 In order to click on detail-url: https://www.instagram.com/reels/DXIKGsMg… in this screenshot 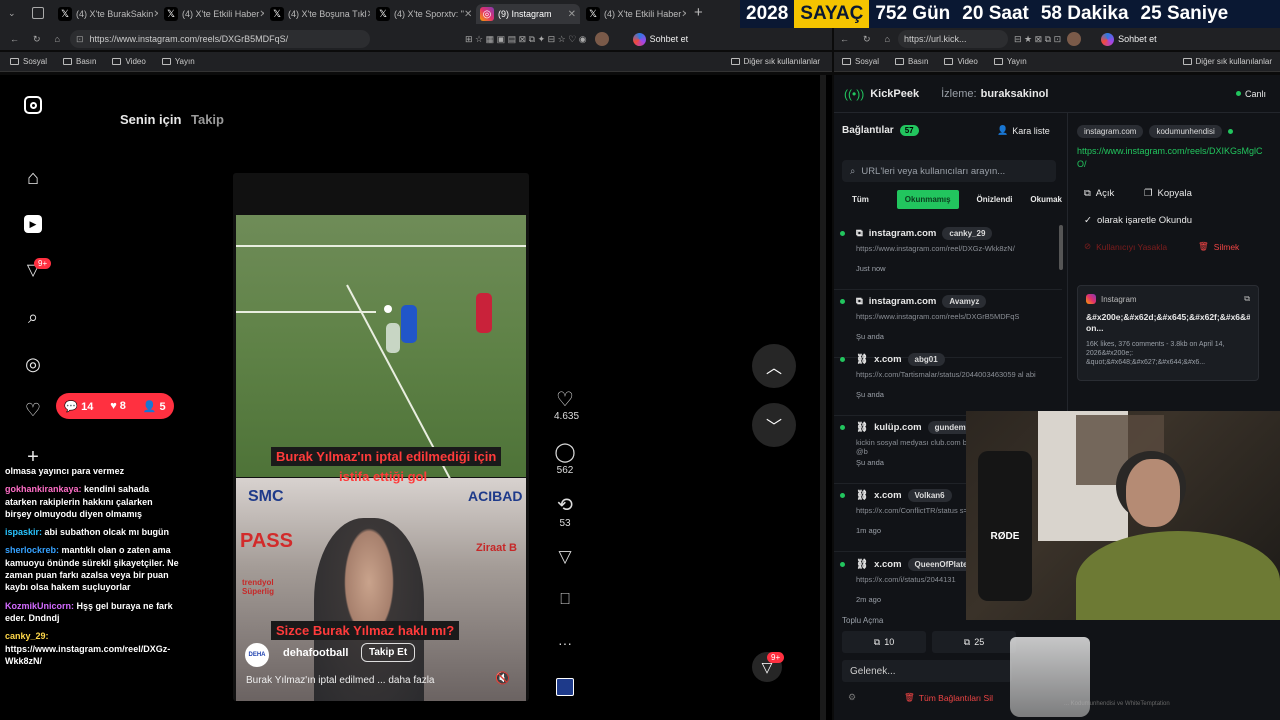, I will do `click(1172, 158)`.